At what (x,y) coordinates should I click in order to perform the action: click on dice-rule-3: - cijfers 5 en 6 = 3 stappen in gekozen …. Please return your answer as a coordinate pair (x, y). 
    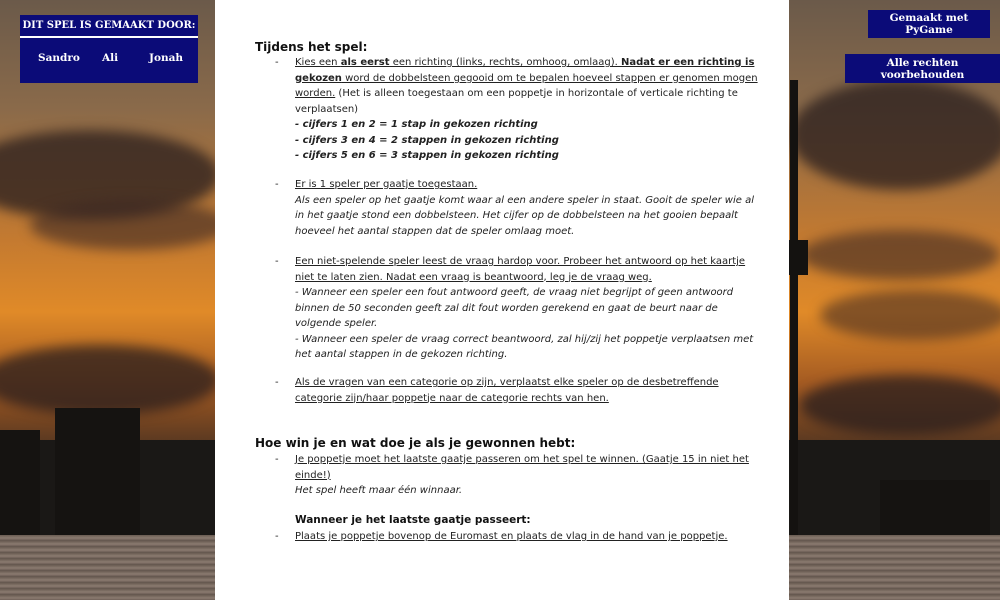
    Looking at the image, I should click on (427, 155).